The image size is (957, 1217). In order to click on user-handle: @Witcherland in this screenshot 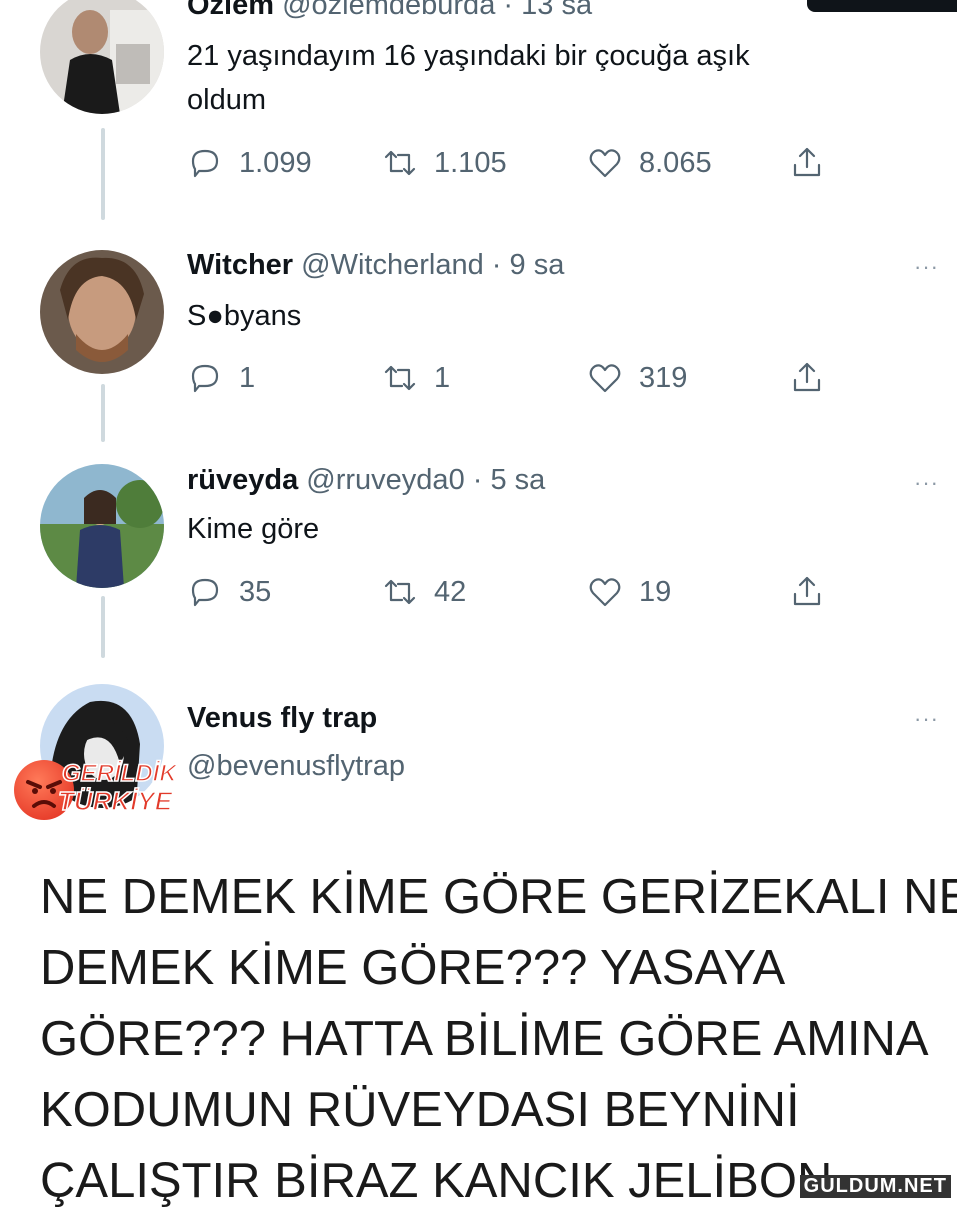, I will do `click(392, 265)`.